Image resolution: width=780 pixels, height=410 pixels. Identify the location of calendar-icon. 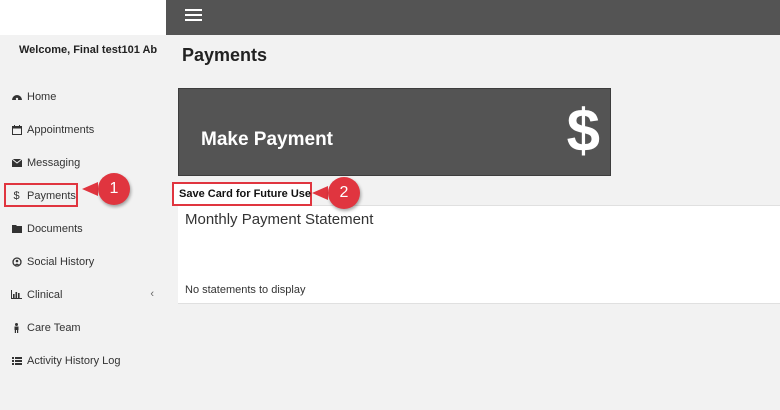
(16, 129).